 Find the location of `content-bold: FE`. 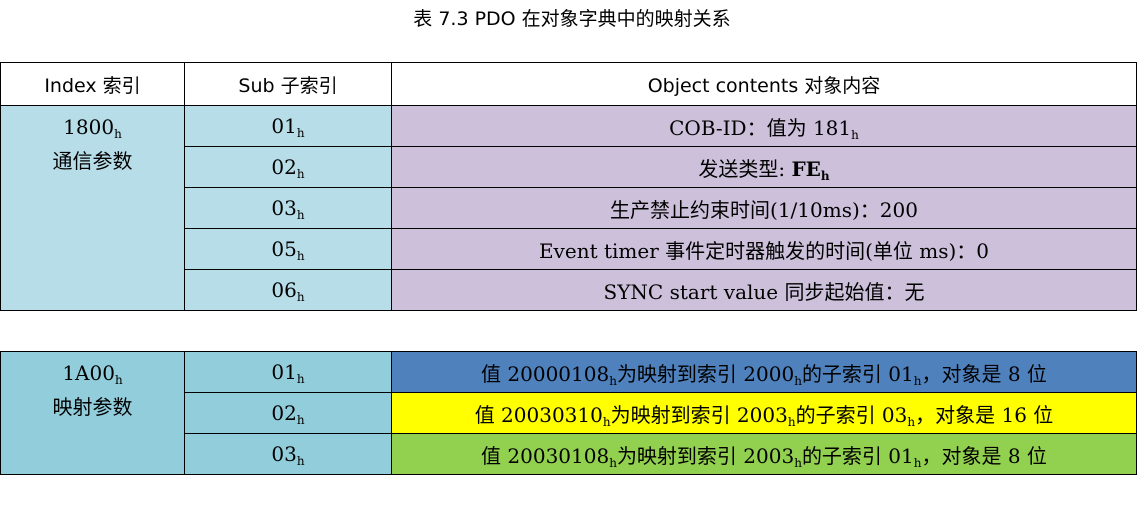

content-bold: FE is located at coordinates (806, 168).